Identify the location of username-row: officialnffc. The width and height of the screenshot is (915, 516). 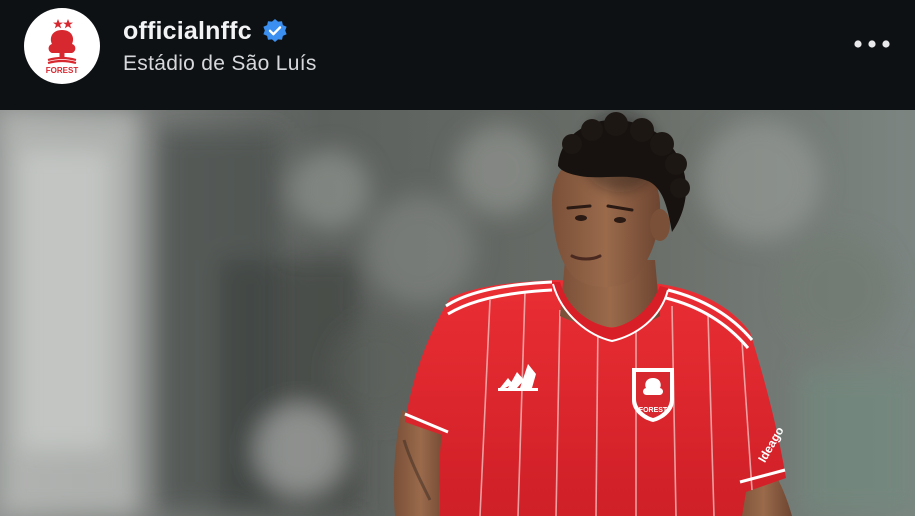
(205, 31).